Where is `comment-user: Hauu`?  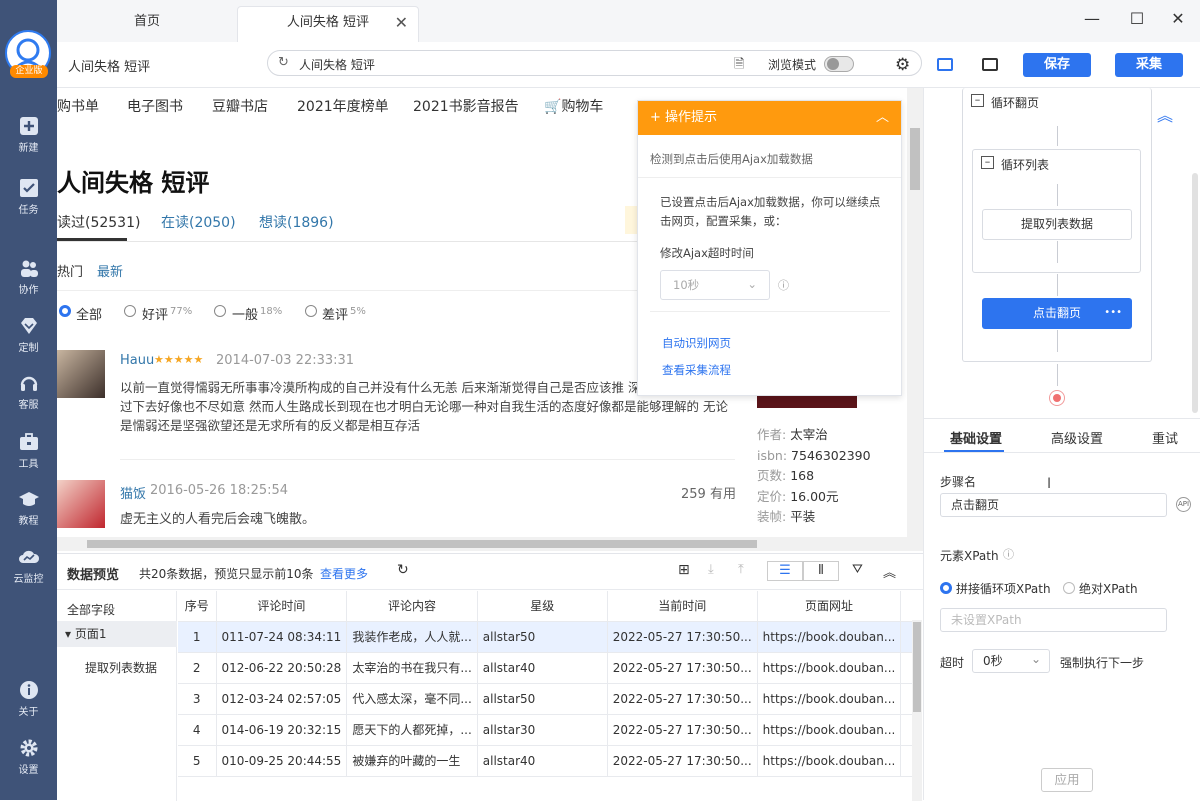
comment-user: Hauu is located at coordinates (137, 360).